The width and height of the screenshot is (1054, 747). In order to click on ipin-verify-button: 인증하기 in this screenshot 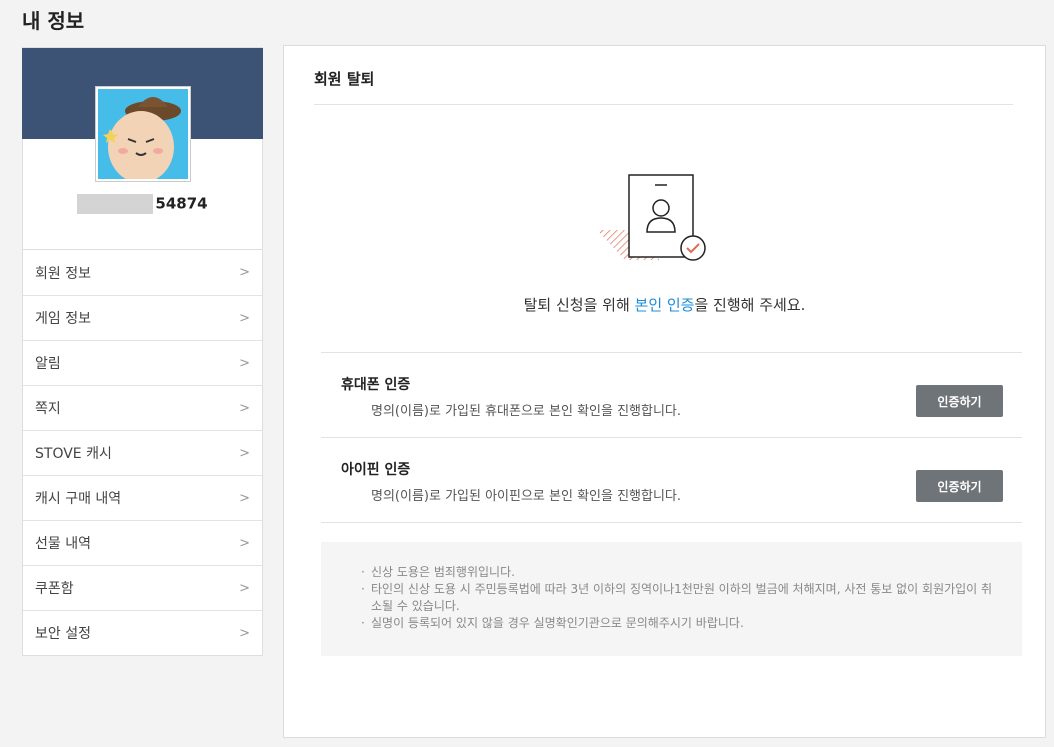, I will do `click(959, 486)`.